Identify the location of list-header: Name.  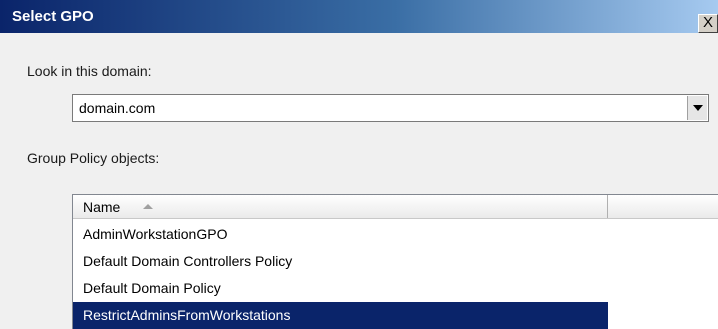
(395, 207).